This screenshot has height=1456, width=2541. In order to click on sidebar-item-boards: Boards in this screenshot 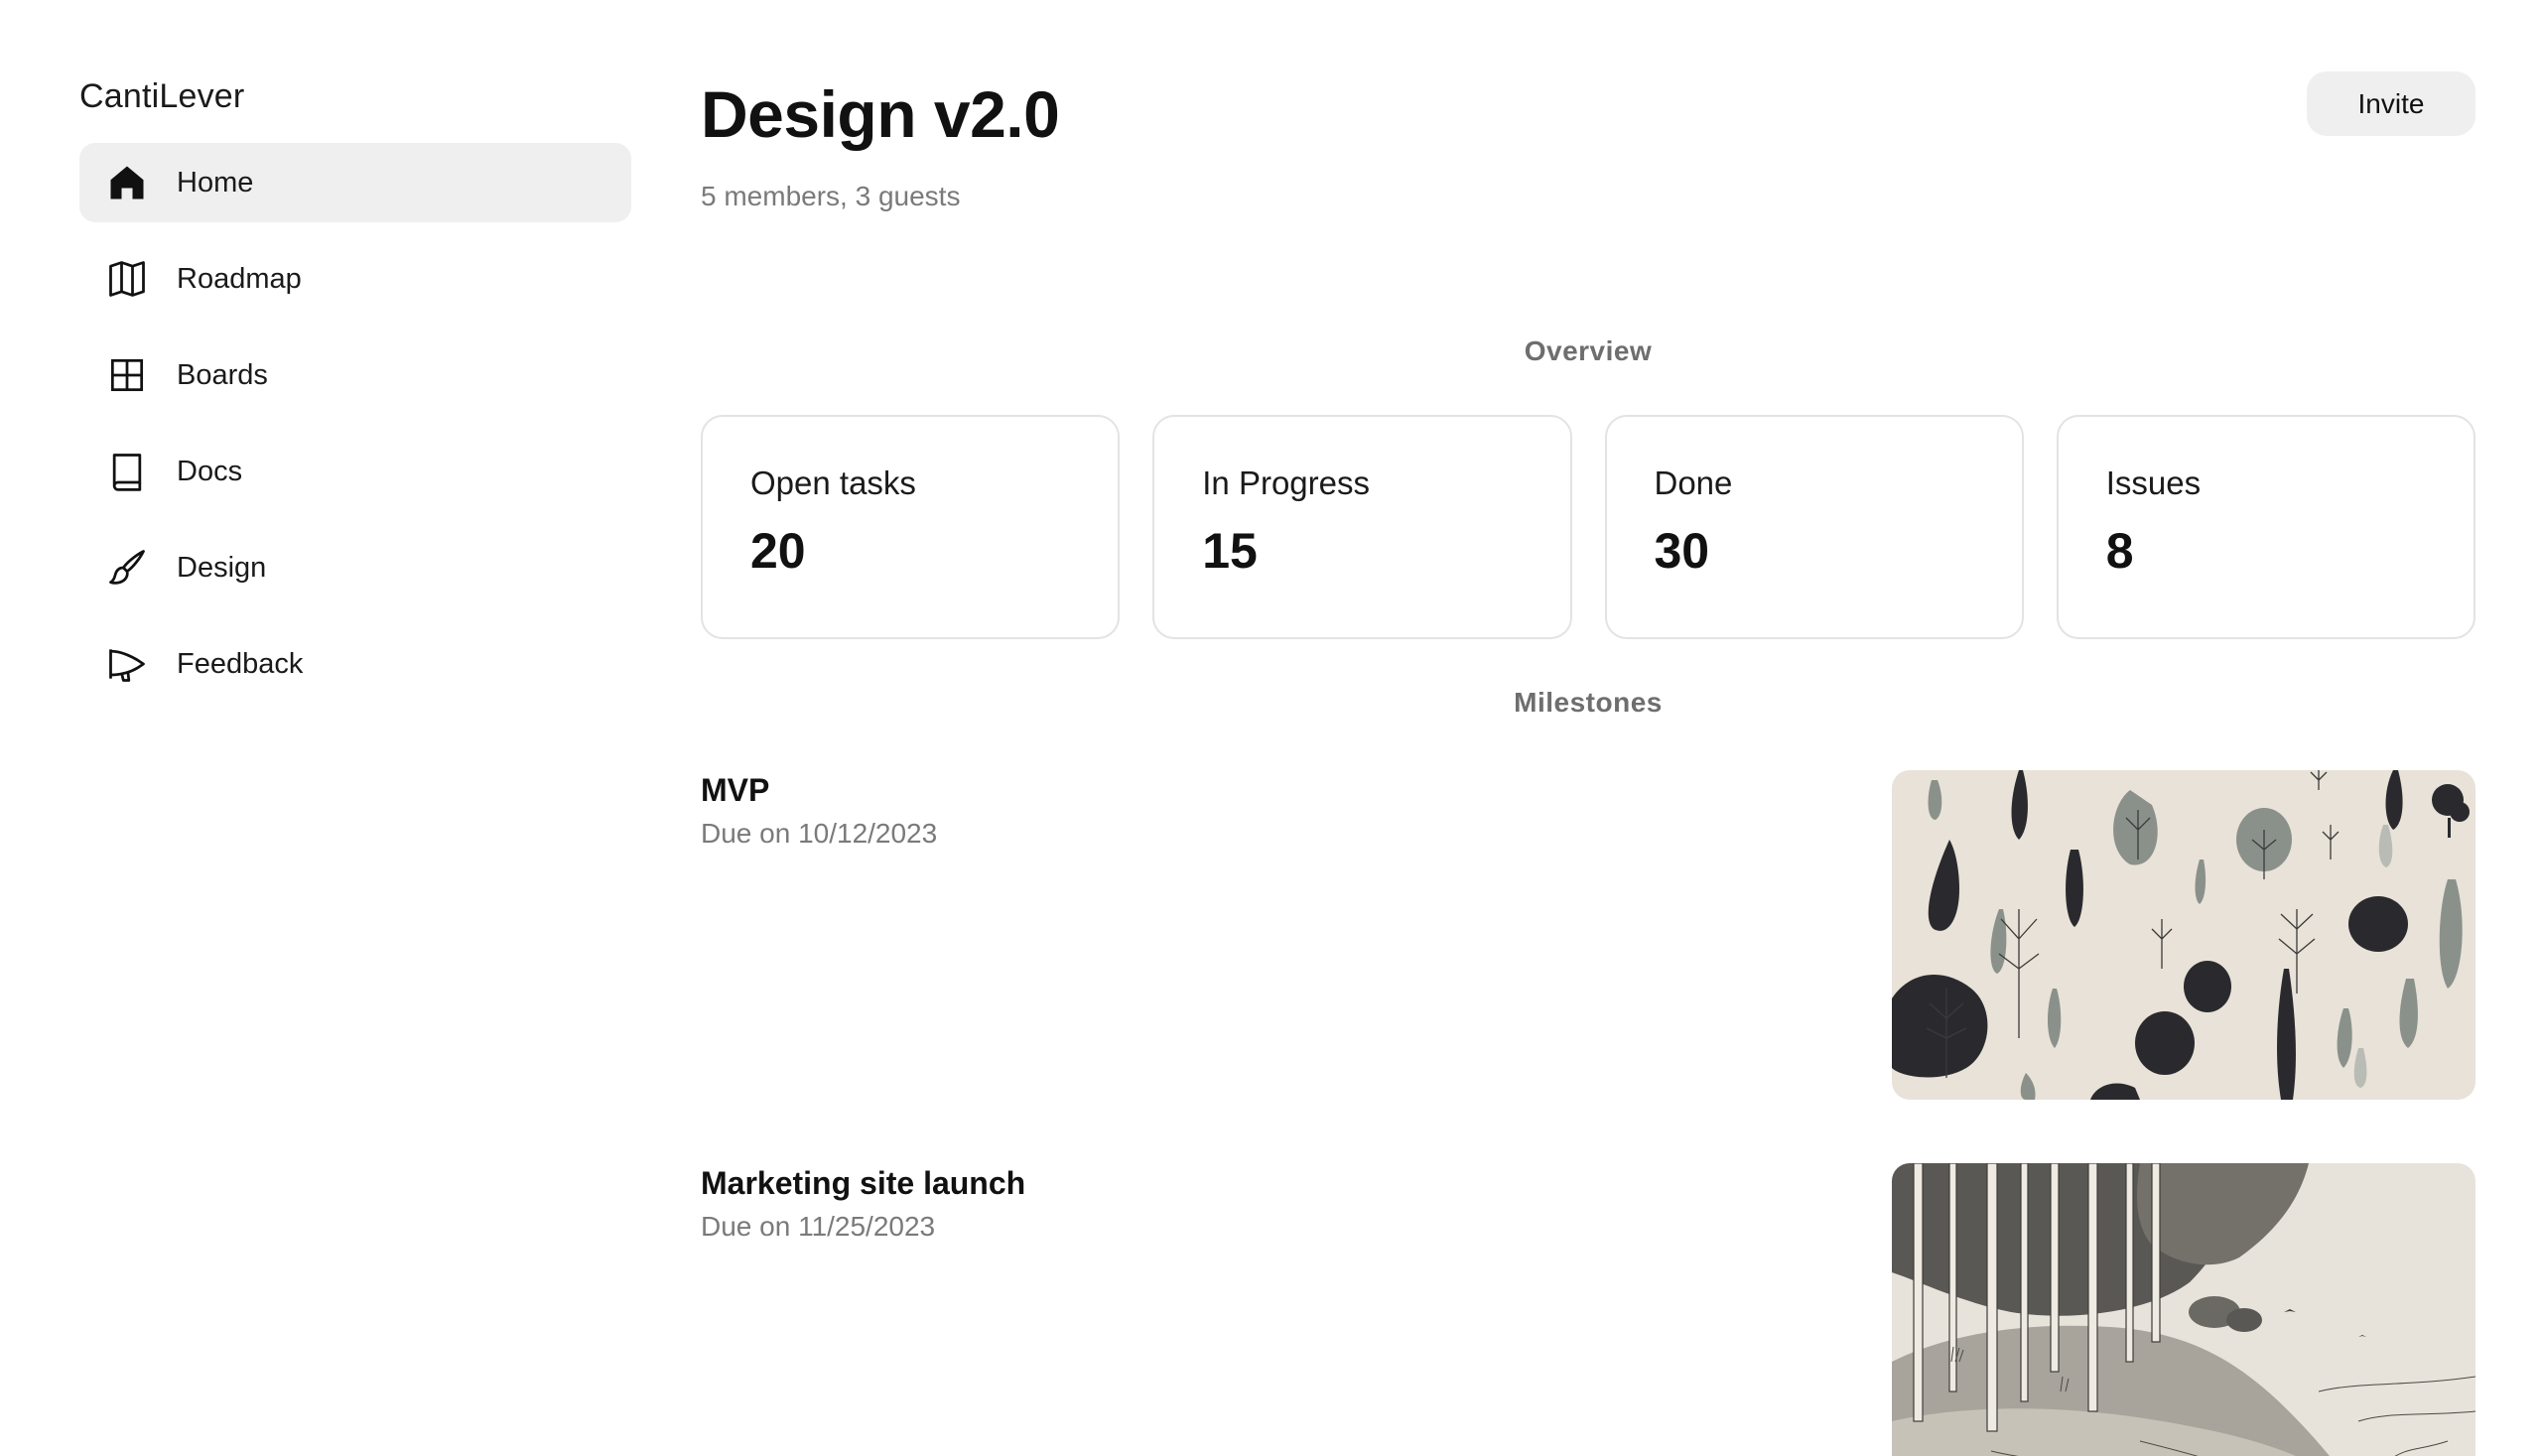, I will do `click(355, 375)`.